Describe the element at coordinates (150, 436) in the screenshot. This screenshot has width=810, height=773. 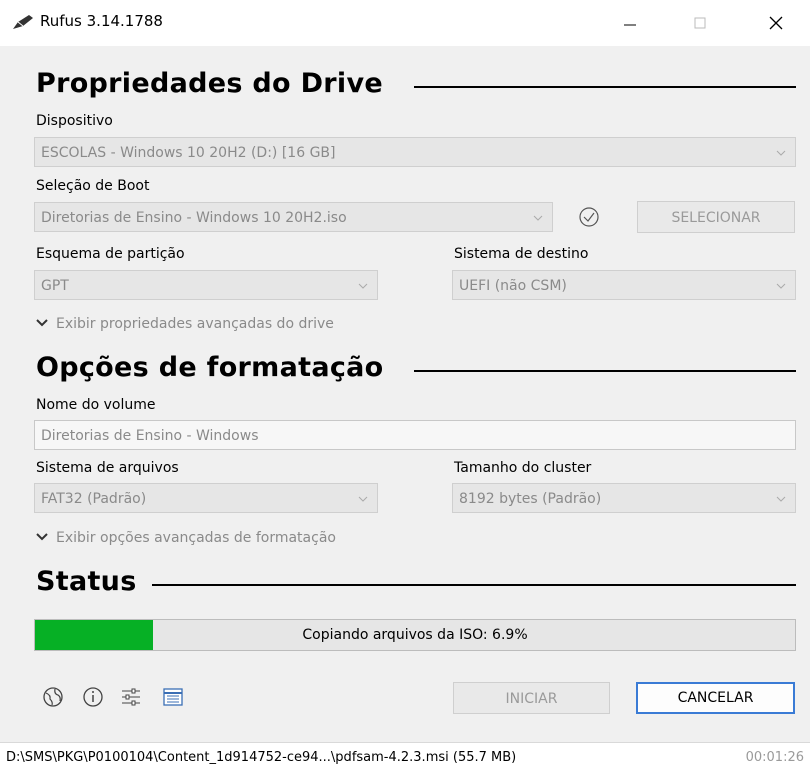
I see `volume-label-value: Diretorias de Ensino - Windows` at that location.